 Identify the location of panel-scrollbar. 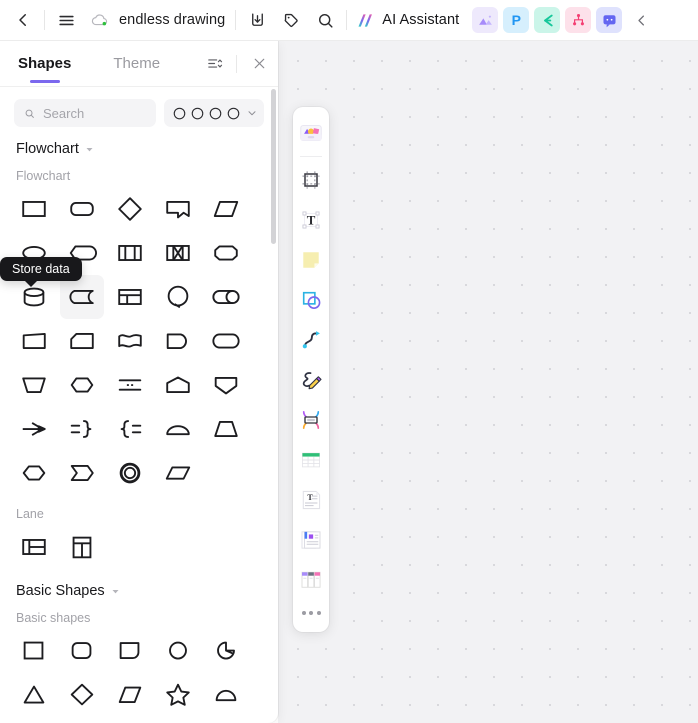
(273, 166).